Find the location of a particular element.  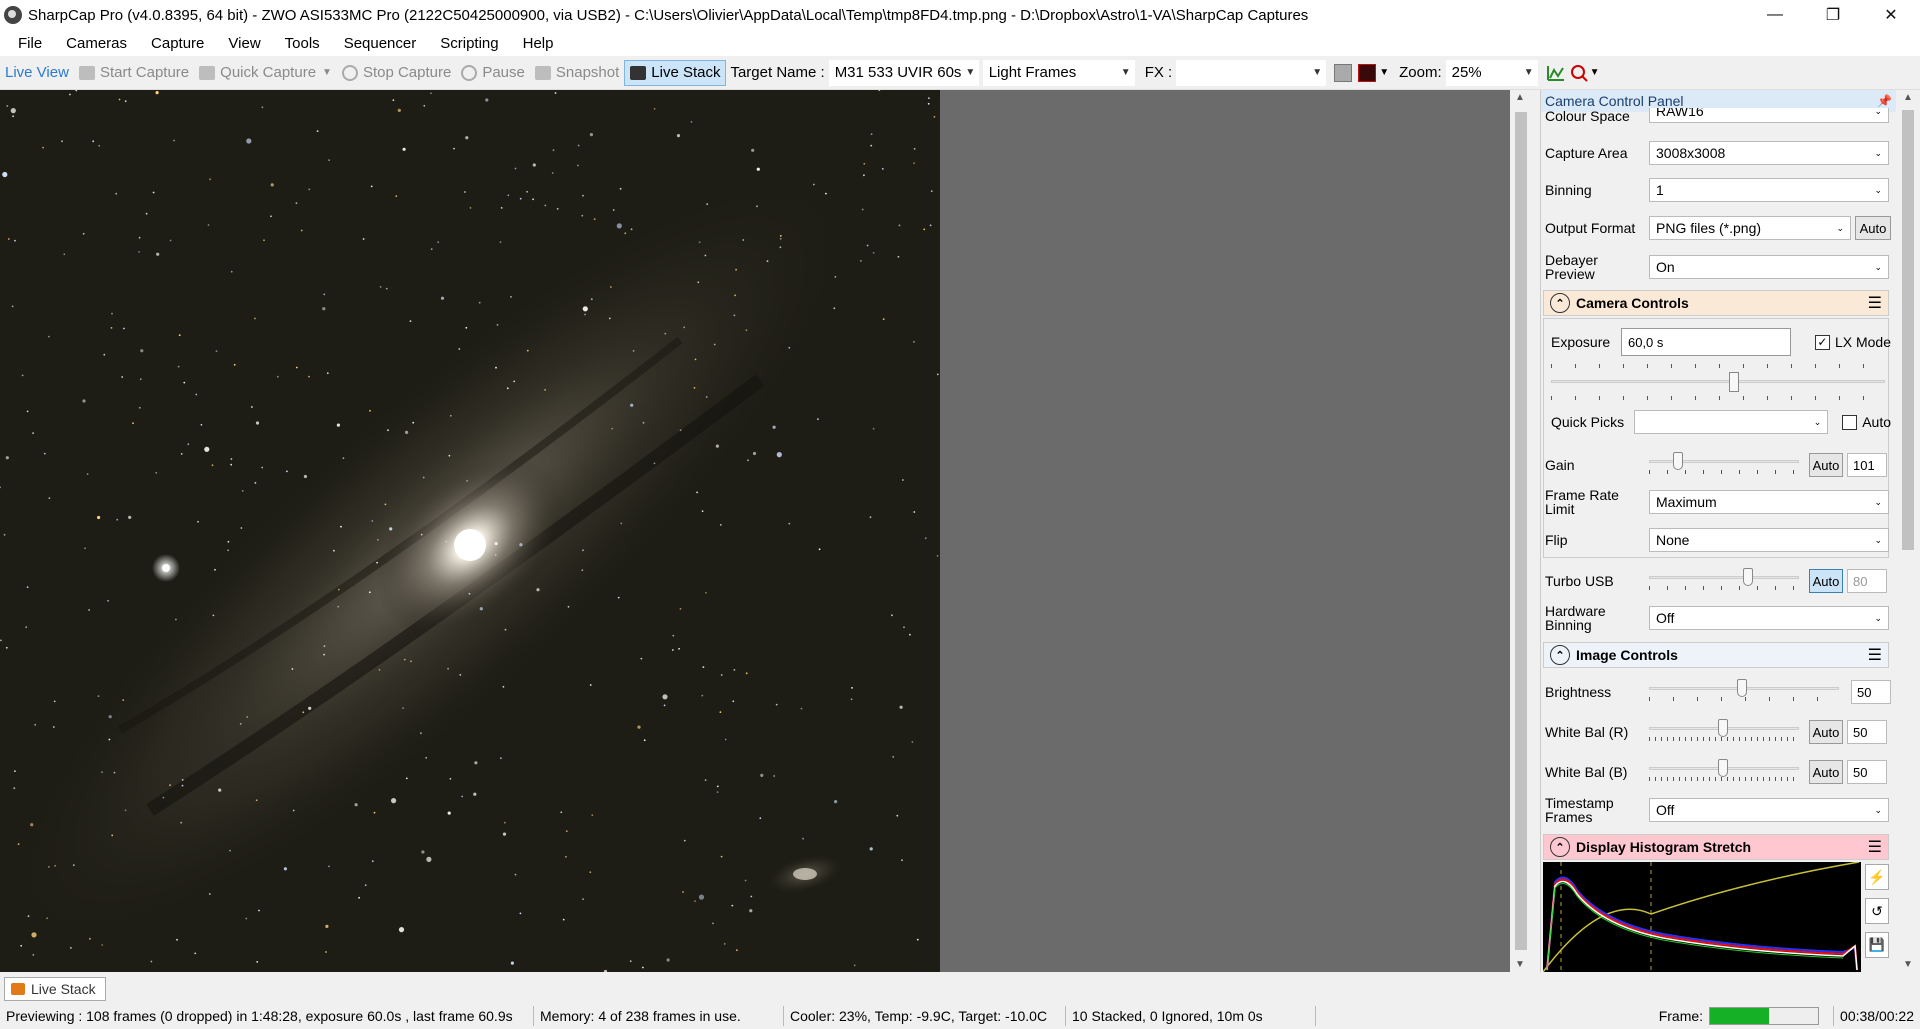

close-button: ✕ is located at coordinates (1891, 15).